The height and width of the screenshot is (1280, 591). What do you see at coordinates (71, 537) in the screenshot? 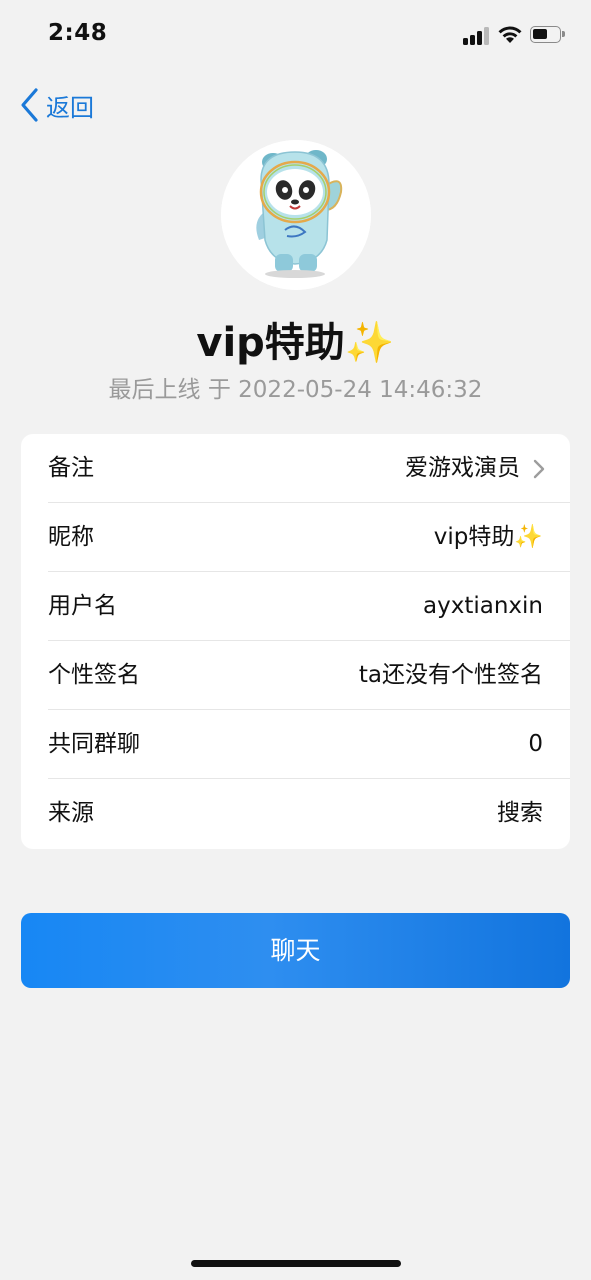
I see `row-label: 昵称` at bounding box center [71, 537].